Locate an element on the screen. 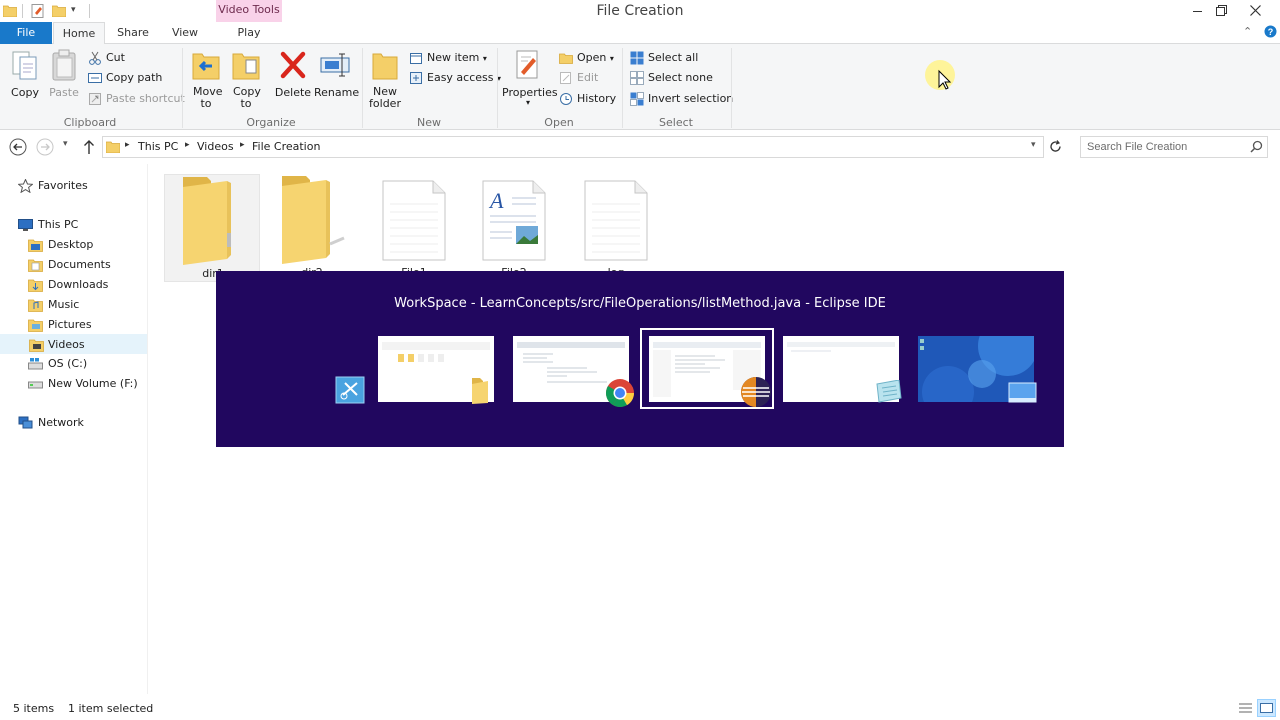  nav-this-pc: This PC is located at coordinates (73, 225).